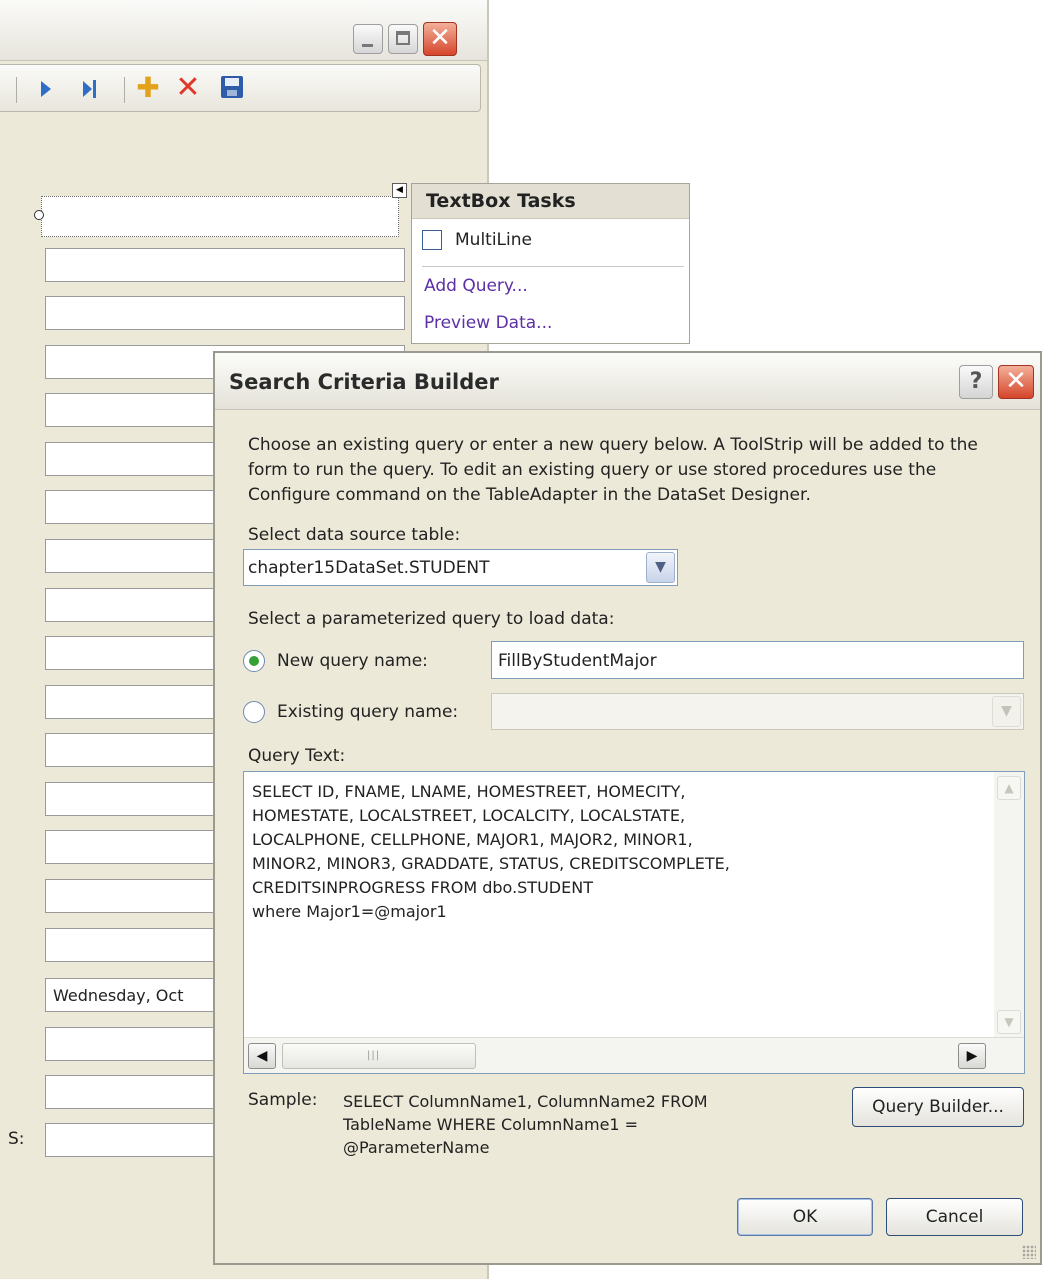 This screenshot has width=1042, height=1279. What do you see at coordinates (627, 381) in the screenshot?
I see `dialog-title-bar: Search Criteria Builder ? ✕` at bounding box center [627, 381].